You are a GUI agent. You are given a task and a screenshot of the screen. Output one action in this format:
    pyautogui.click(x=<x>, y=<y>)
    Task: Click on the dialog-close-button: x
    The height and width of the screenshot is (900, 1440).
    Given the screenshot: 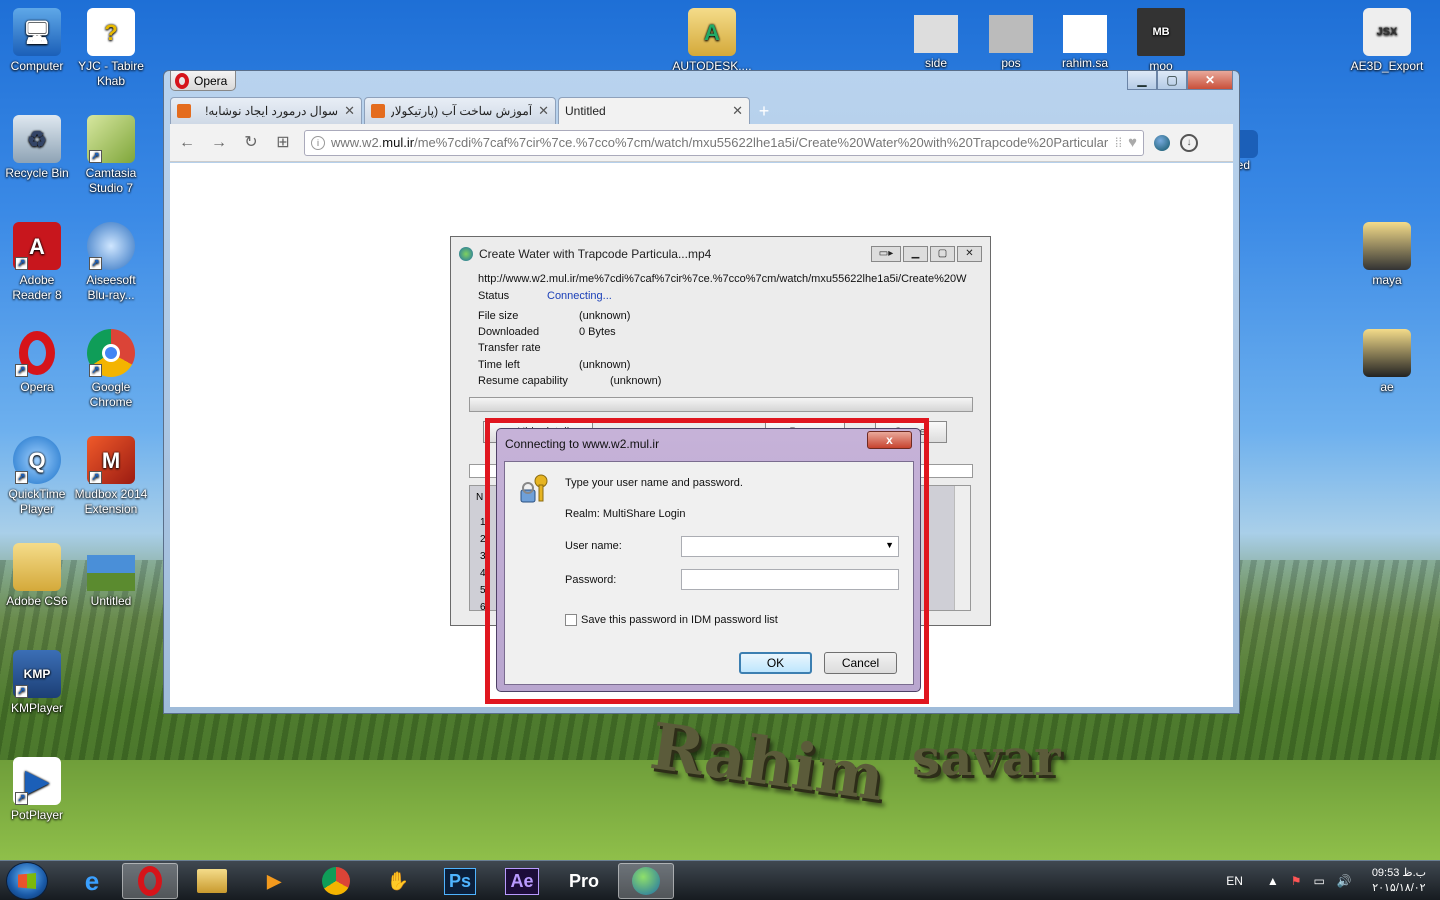 What is the action you would take?
    pyautogui.click(x=889, y=440)
    